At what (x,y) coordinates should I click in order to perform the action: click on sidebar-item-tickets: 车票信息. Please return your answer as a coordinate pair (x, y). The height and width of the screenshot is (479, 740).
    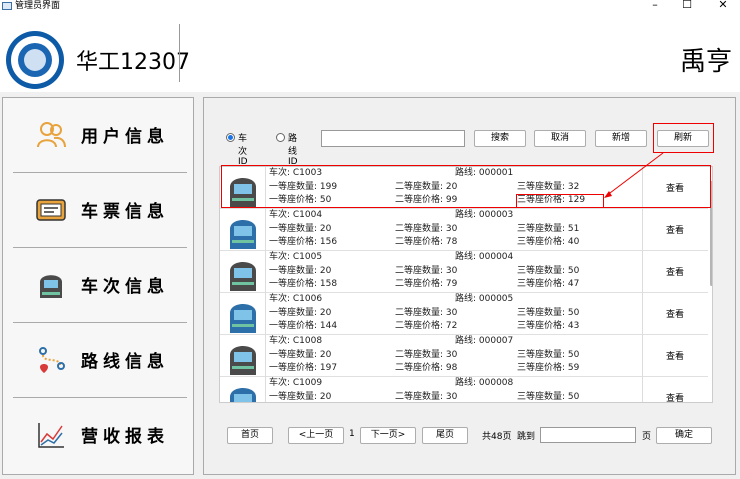
    Looking at the image, I should click on (98, 210).